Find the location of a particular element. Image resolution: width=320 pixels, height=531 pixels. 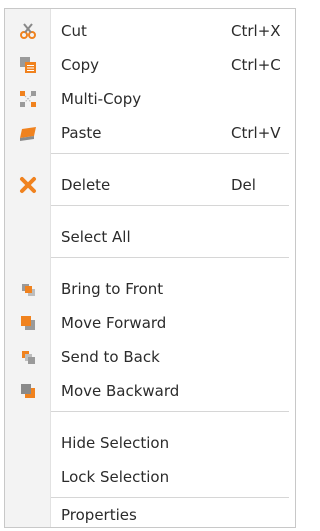

menu-item-multi-copy: Multi-Copy is located at coordinates (150, 99).